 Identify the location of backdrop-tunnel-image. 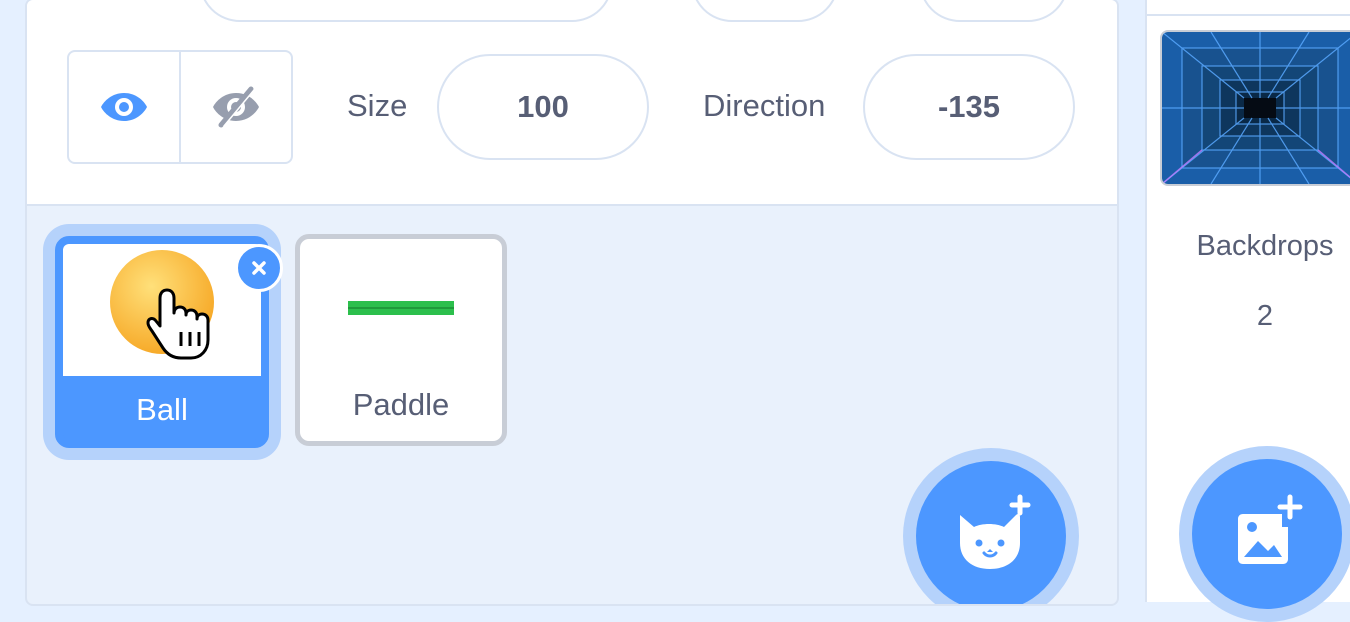
(1256, 108).